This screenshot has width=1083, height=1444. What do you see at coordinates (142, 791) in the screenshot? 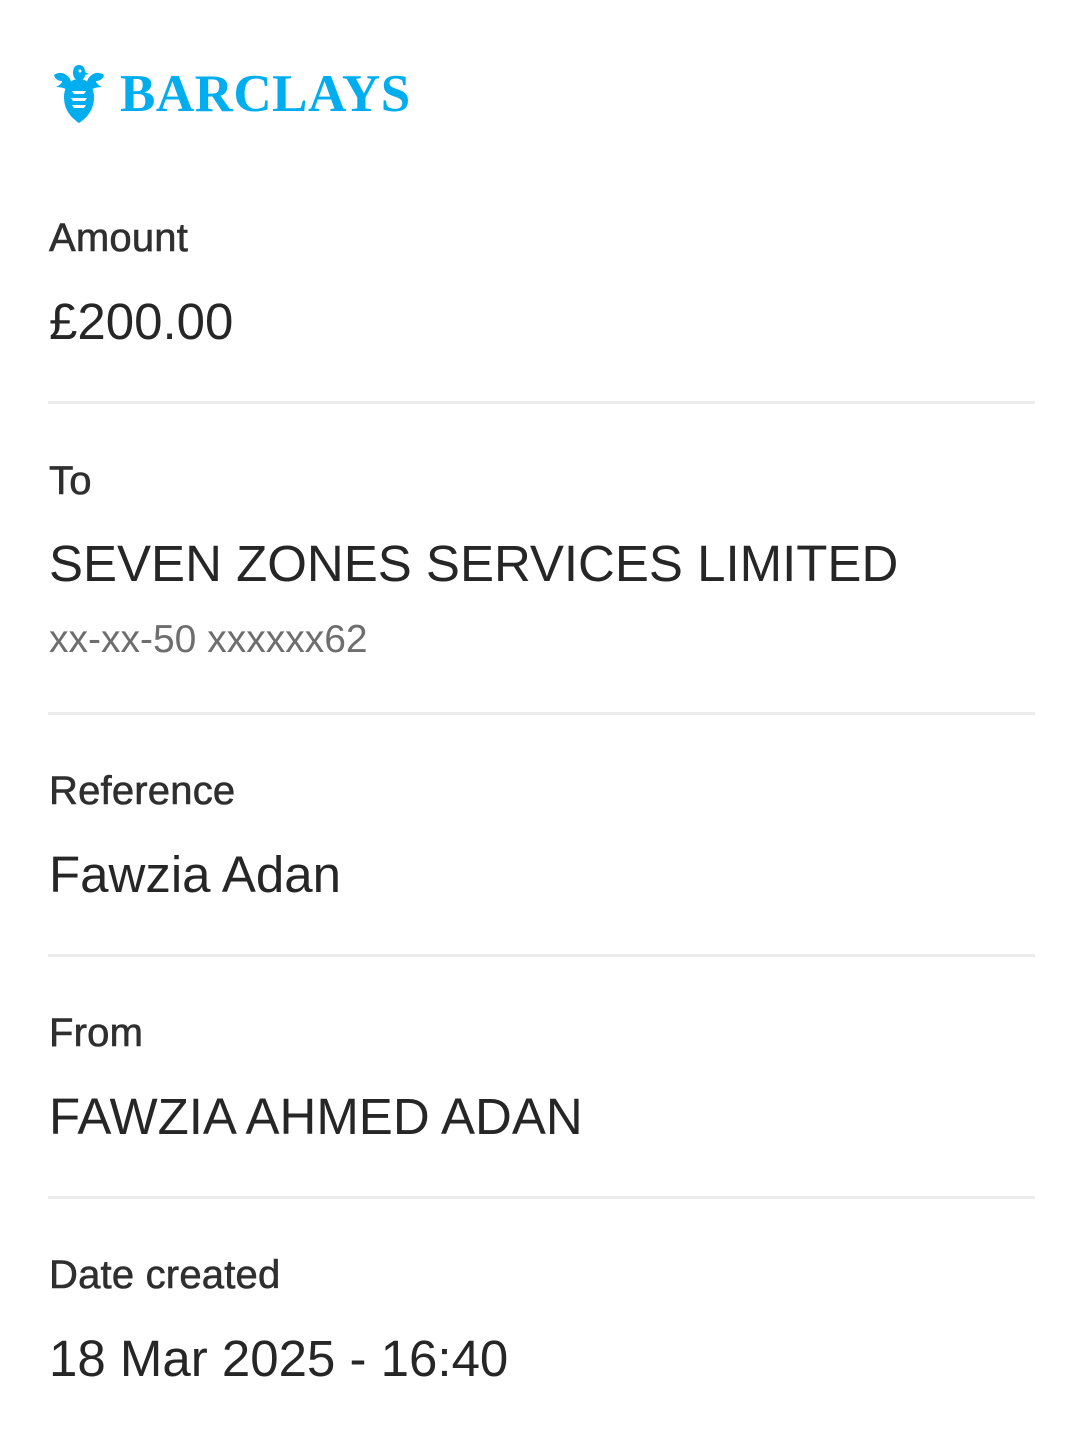
I see `reference-label: Reference` at bounding box center [142, 791].